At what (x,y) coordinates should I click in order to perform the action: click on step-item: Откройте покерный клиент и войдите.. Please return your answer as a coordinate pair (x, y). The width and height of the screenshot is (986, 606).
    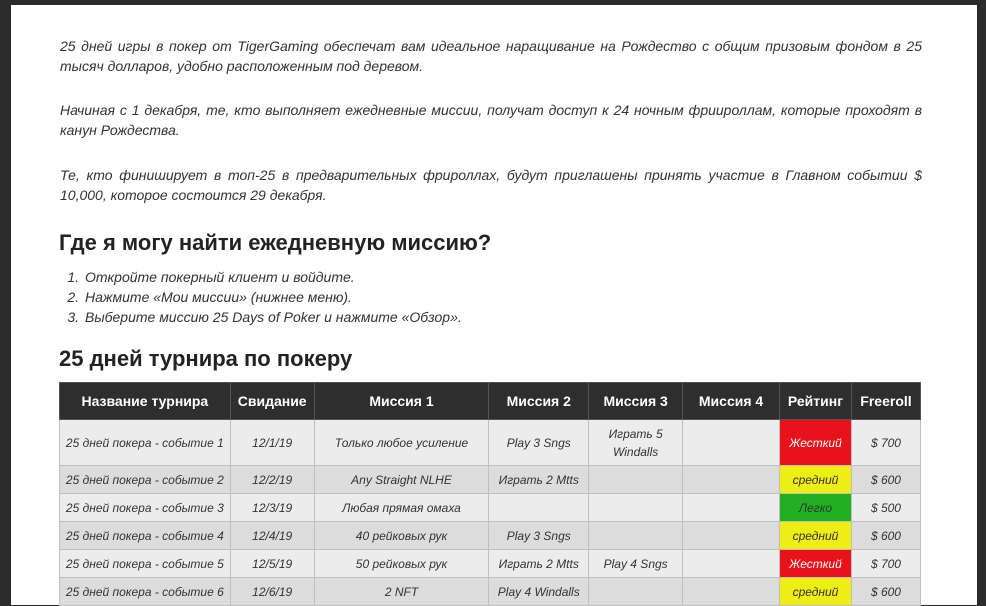
    Looking at the image, I should click on (272, 277).